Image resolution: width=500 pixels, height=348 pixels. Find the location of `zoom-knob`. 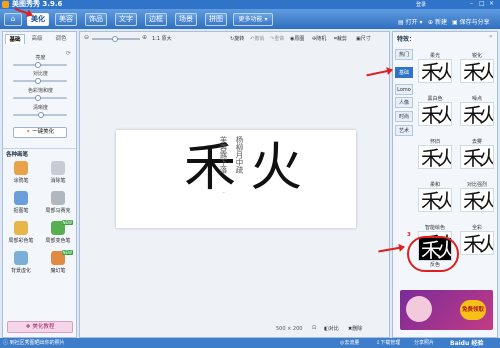

zoom-knob is located at coordinates (115, 39).